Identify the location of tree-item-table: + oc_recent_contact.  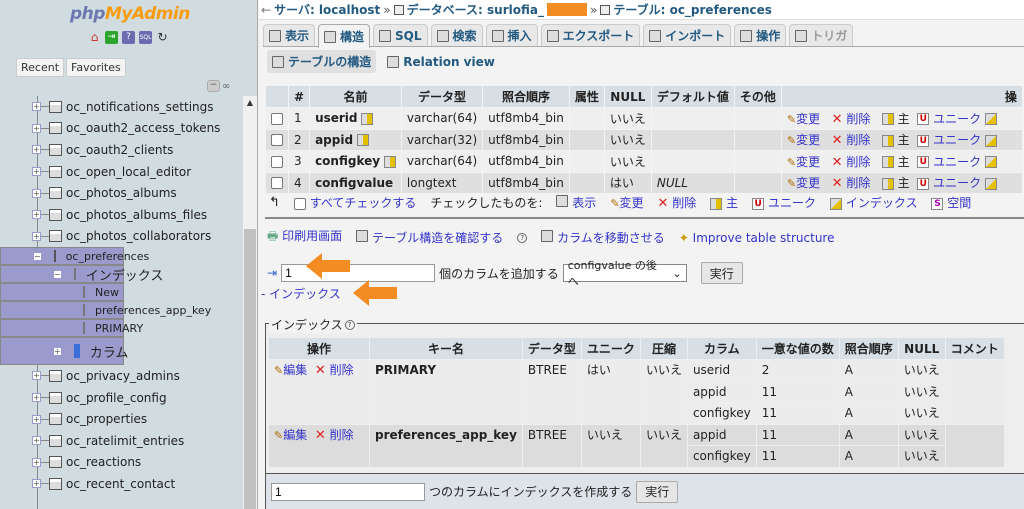
(121, 484).